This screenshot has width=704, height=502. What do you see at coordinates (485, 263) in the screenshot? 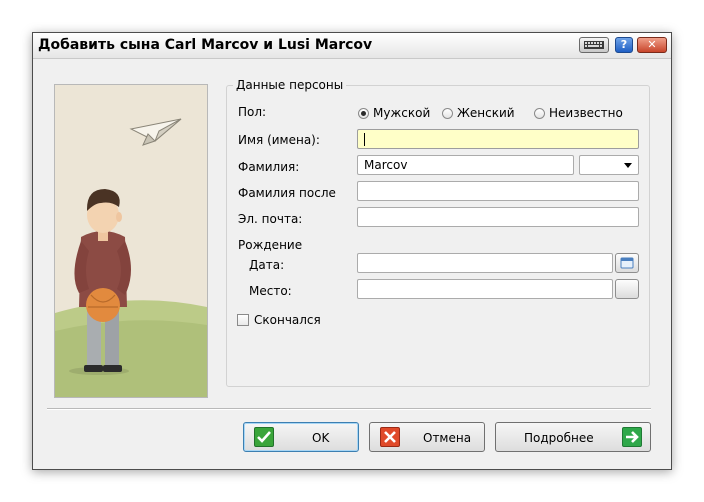
I see `birth-date-input` at bounding box center [485, 263].